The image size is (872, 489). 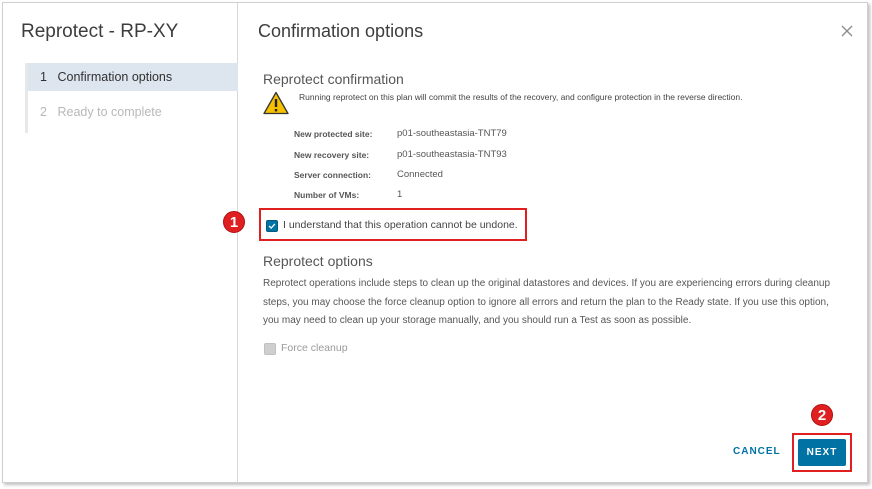 I want to click on next-button-highlight: NEXT, so click(x=822, y=452).